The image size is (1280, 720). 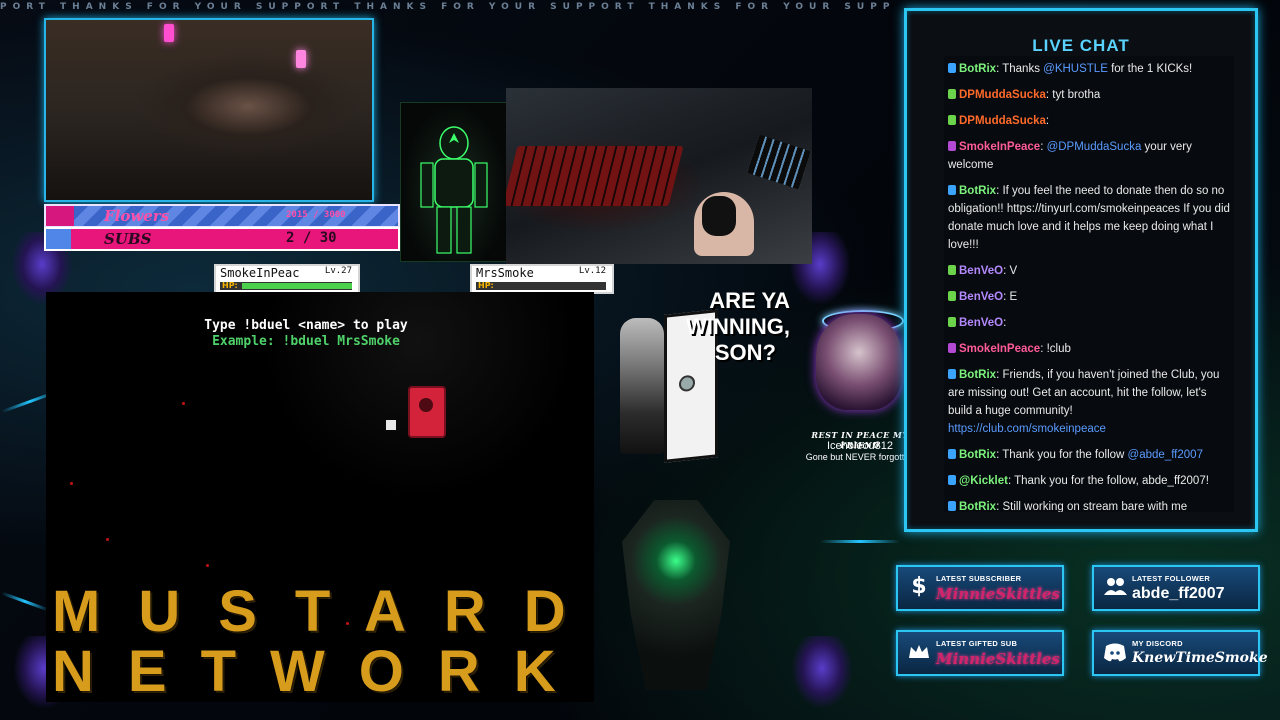 I want to click on users-icon, so click(x=1115, y=587).